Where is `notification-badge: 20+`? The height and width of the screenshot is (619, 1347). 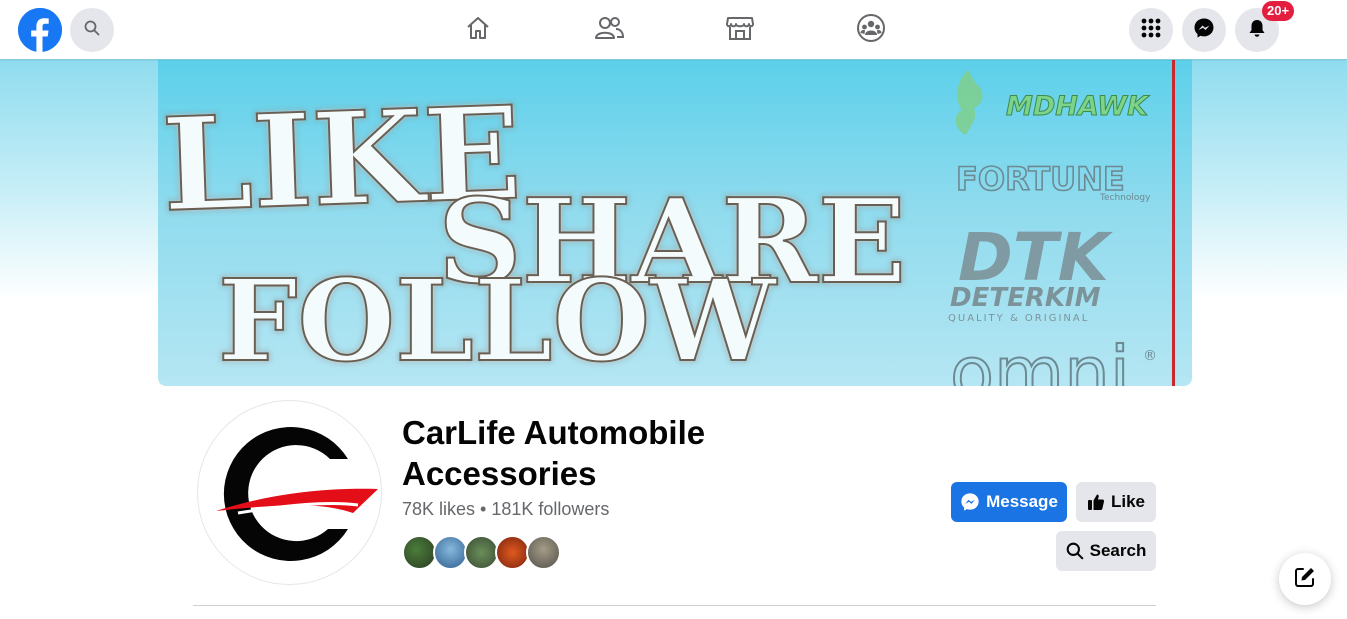 notification-badge: 20+ is located at coordinates (1278, 11).